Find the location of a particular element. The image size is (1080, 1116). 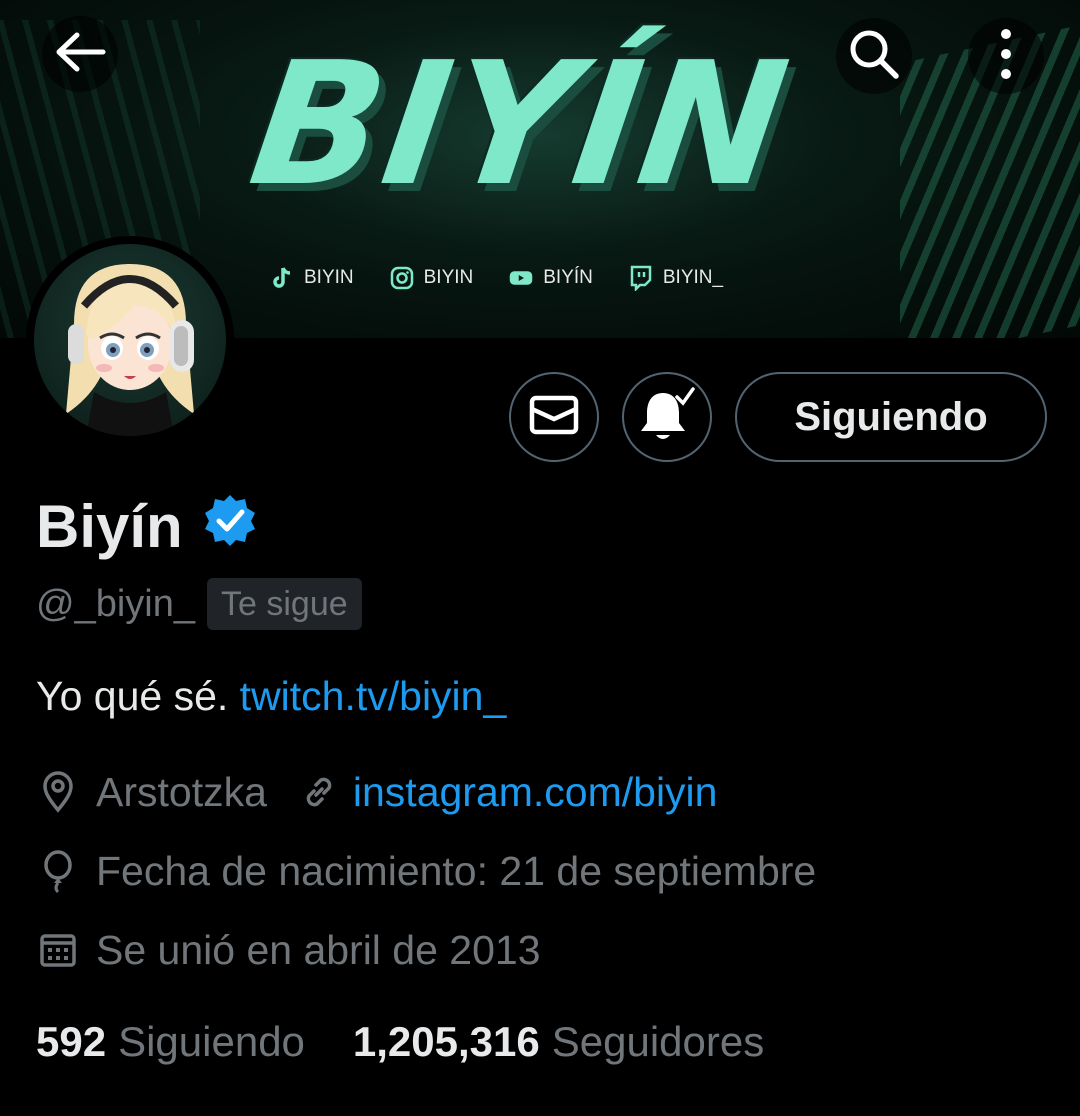

banner-title: BIYÍN is located at coordinates (520, 125).